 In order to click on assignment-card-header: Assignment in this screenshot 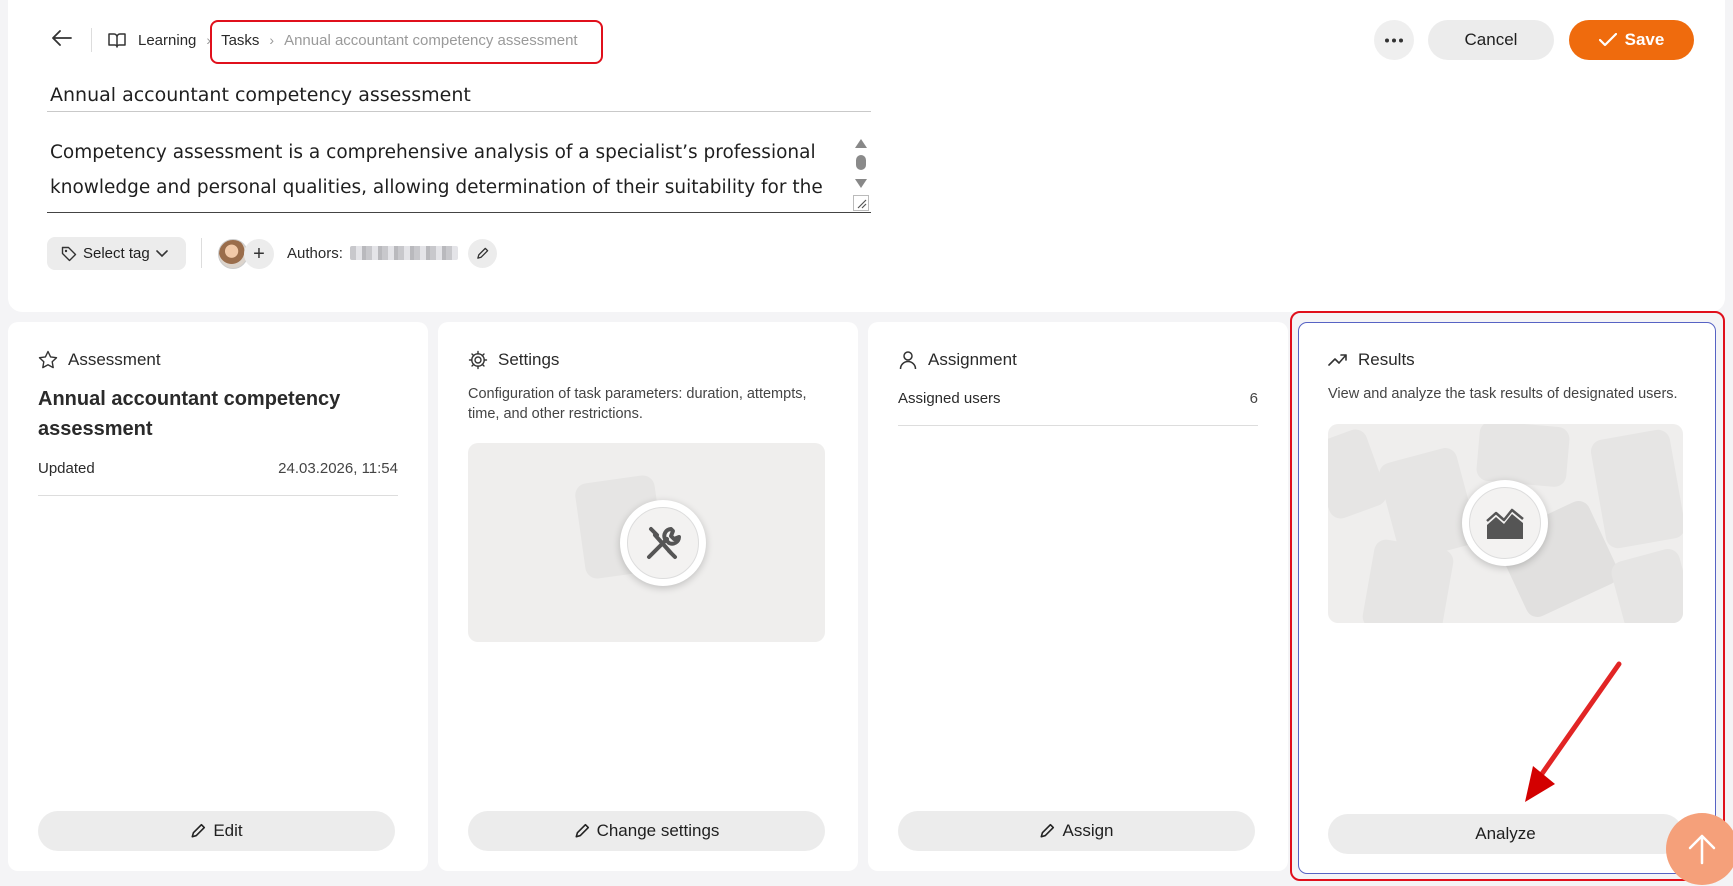, I will do `click(957, 360)`.